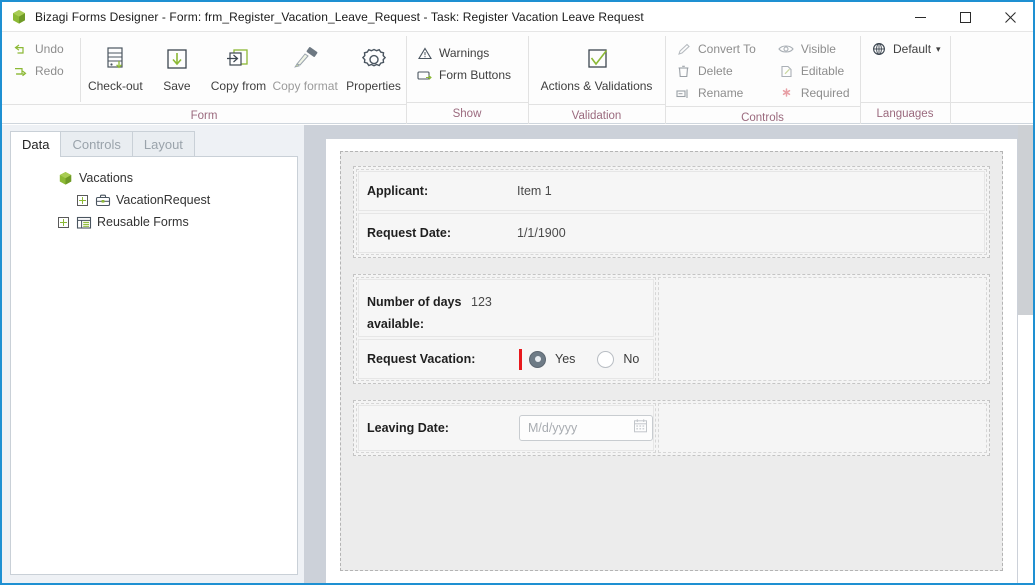  What do you see at coordinates (83, 222) in the screenshot?
I see `reusable-forms-icon` at bounding box center [83, 222].